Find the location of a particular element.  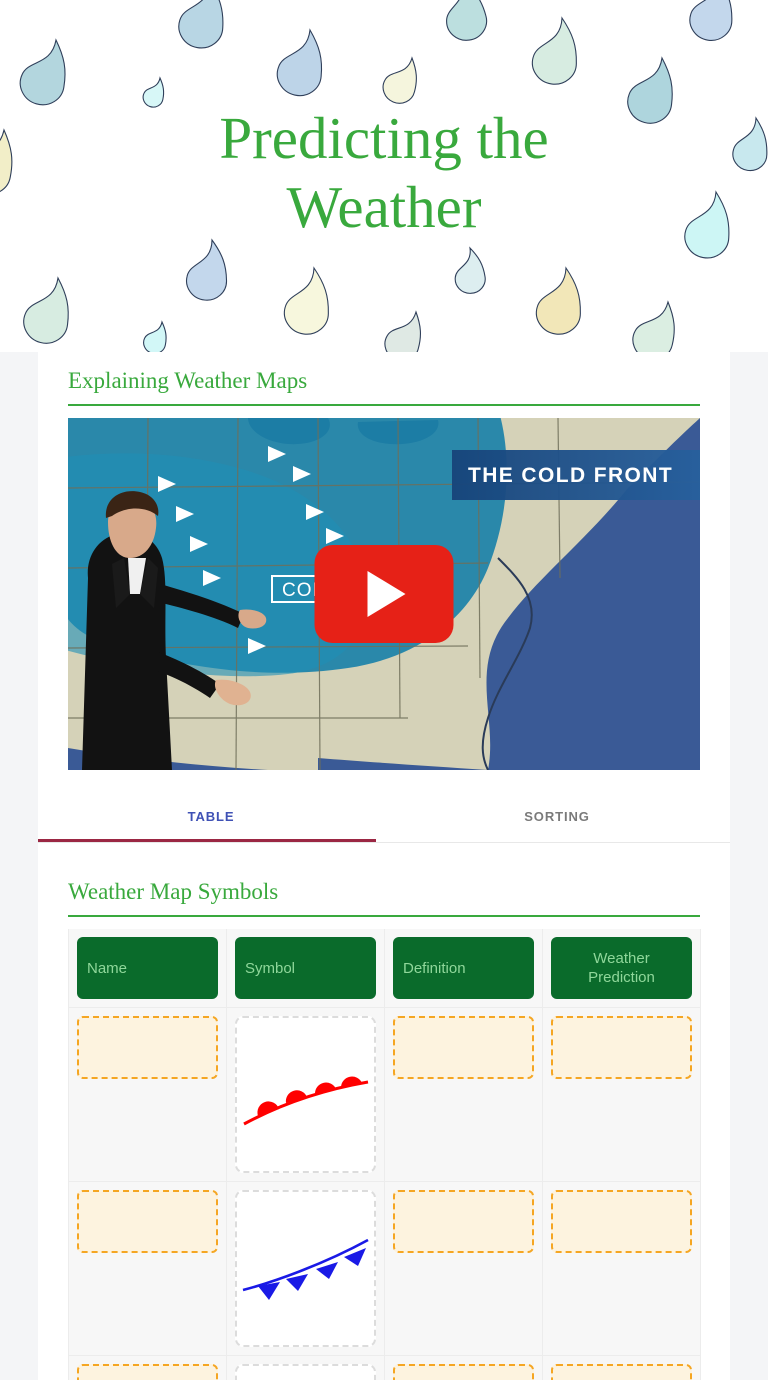

tab-active-indicator is located at coordinates (207, 840).